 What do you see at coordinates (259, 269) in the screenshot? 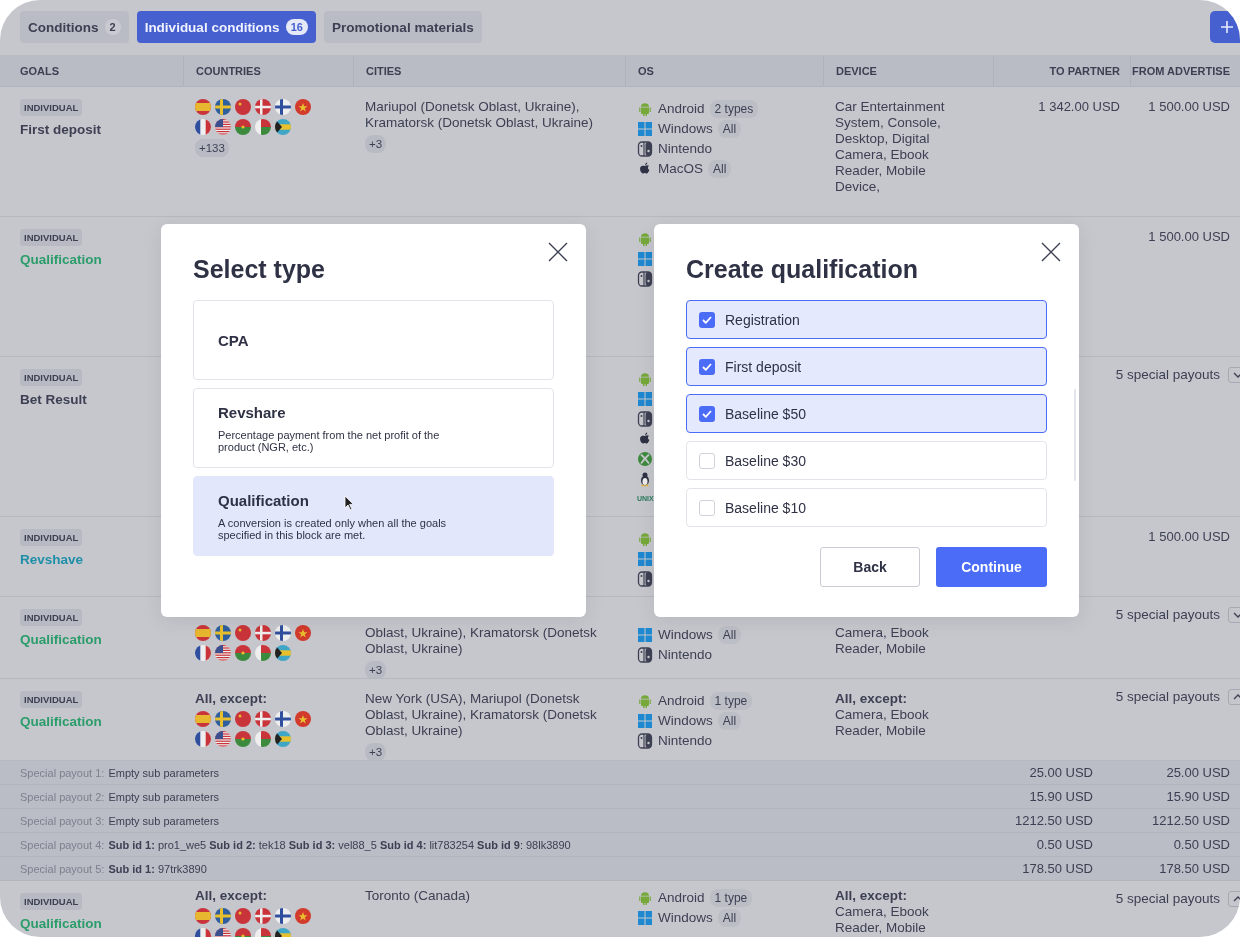
I see `dialog-title: Select type` at bounding box center [259, 269].